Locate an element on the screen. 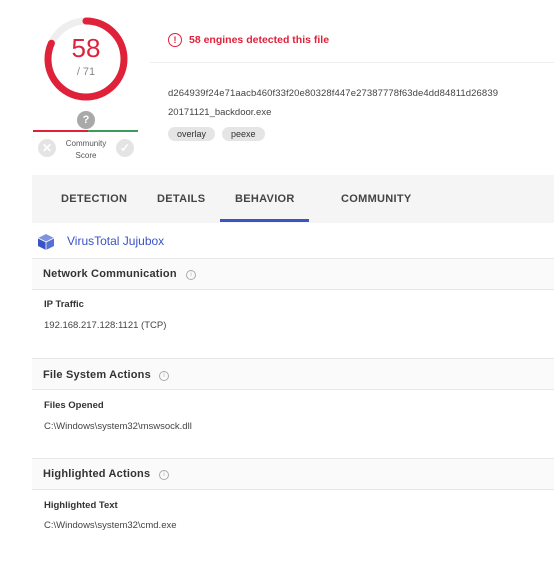 The width and height of the screenshot is (554, 567). file-tags: overlay peexe is located at coordinates (216, 134).